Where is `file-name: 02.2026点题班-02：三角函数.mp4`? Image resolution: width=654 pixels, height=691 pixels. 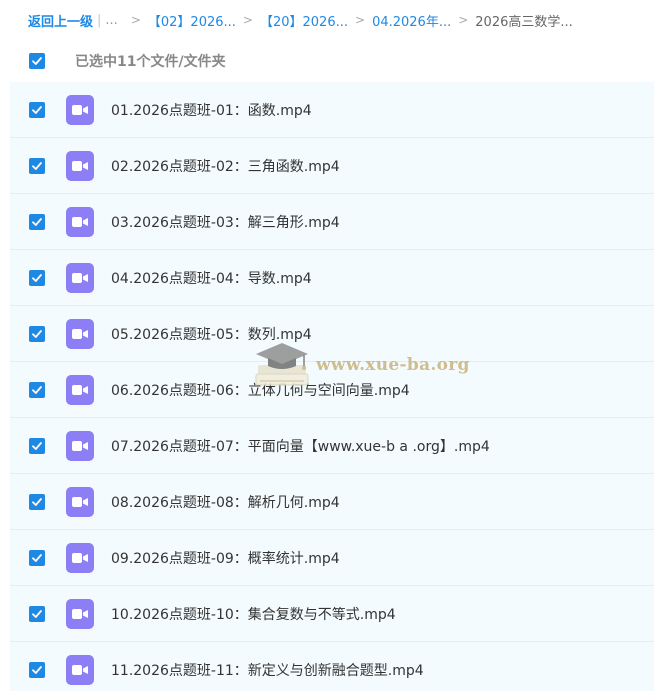
file-name: 02.2026点题班-02：三角函数.mp4 is located at coordinates (225, 166).